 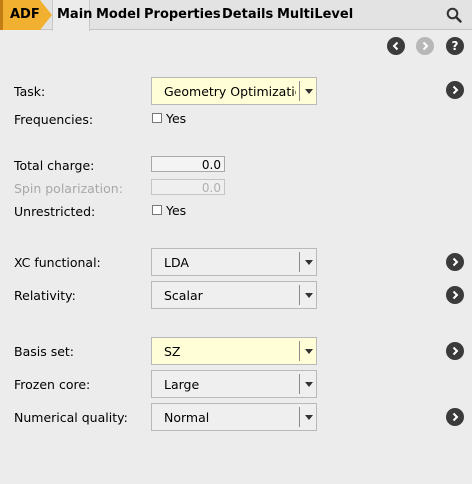 I want to click on chevron-left-icon, so click(x=395, y=46).